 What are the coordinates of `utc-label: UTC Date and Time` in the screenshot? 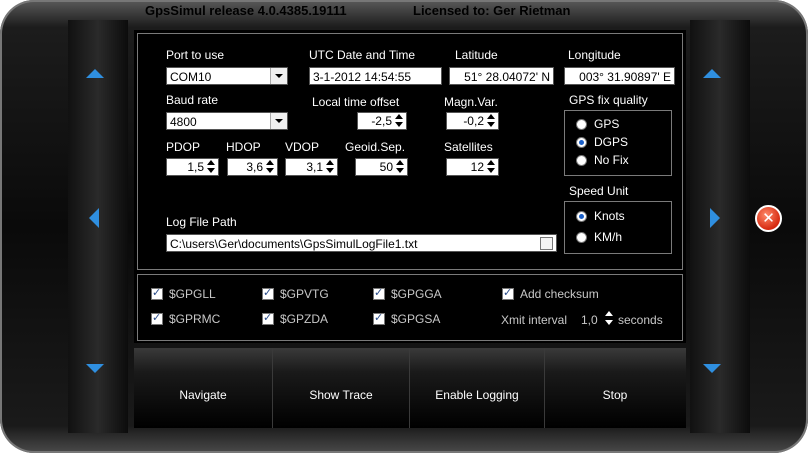 It's located at (362, 55).